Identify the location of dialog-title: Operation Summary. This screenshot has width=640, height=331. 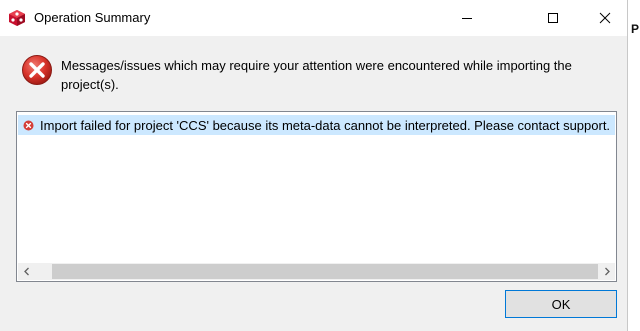
(92, 17).